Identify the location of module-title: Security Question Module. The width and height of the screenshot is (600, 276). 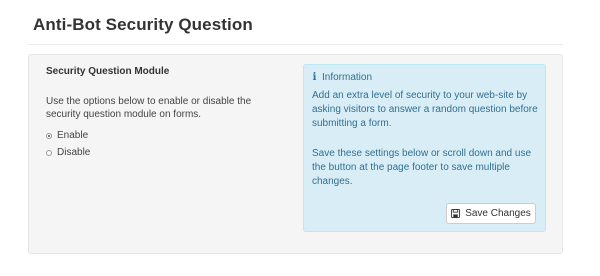
(108, 71).